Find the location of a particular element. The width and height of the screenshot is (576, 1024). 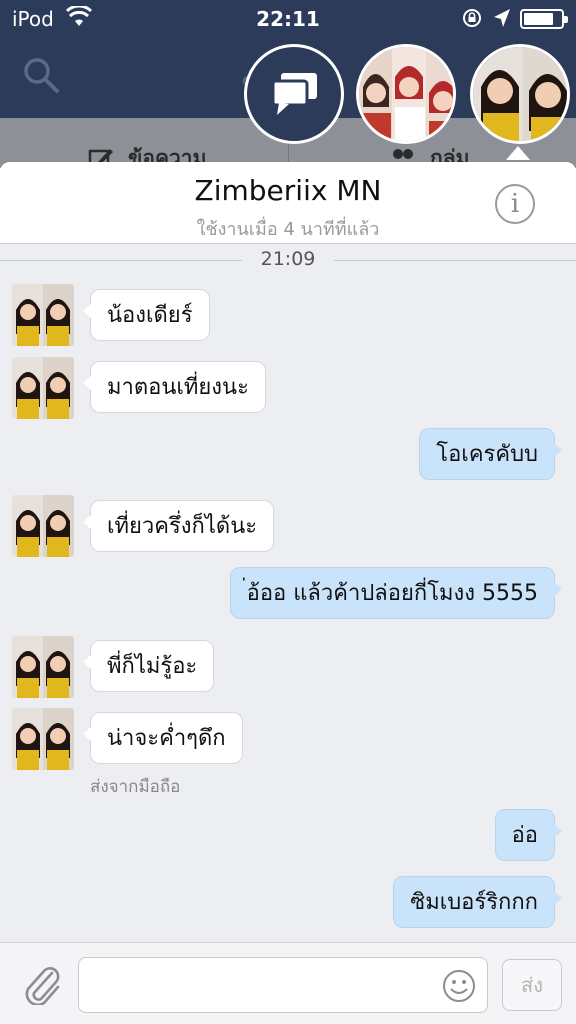

clock: 22:11 is located at coordinates (288, 19).